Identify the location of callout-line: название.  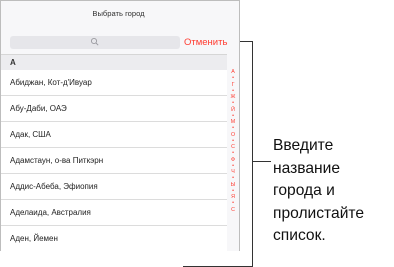
(307, 168).